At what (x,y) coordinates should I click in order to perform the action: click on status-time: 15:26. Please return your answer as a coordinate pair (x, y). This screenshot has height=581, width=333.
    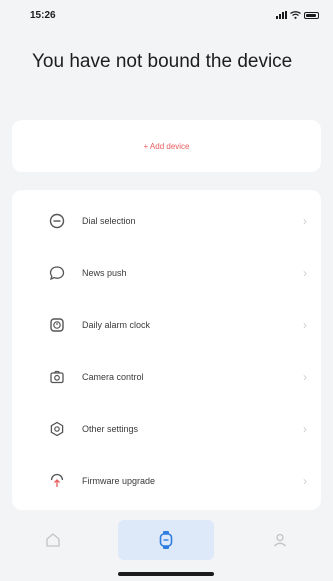
    Looking at the image, I should click on (43, 15).